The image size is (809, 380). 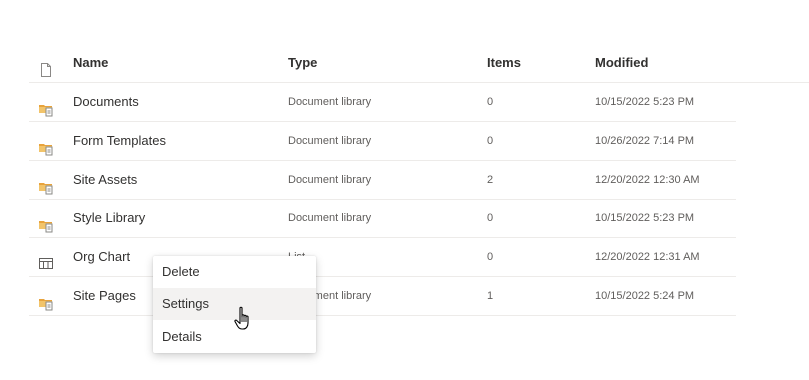 What do you see at coordinates (490, 296) in the screenshot?
I see `row-items: 1` at bounding box center [490, 296].